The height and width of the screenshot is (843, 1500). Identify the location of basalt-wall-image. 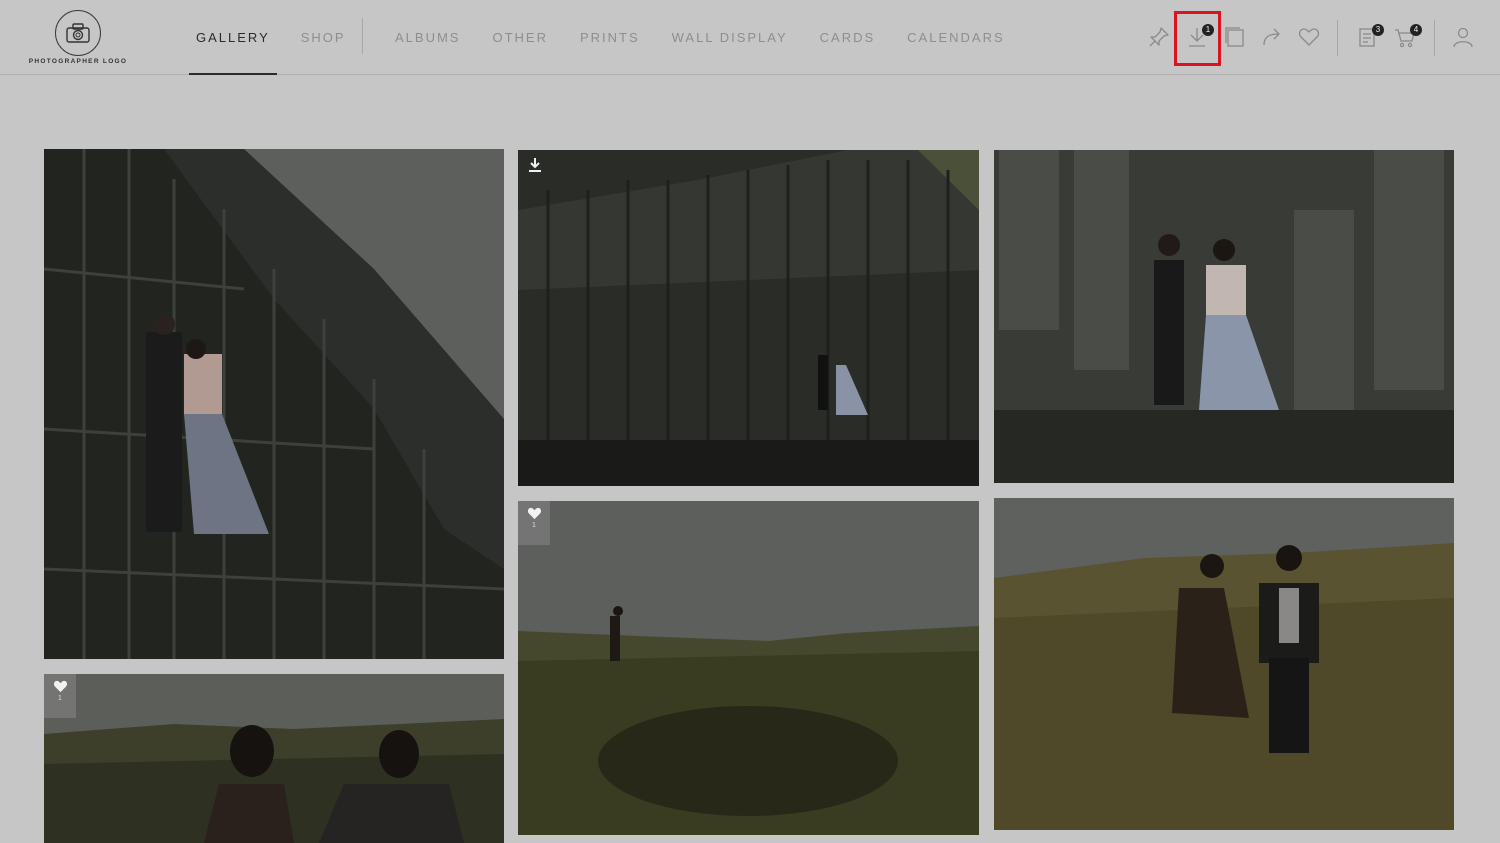
(748, 318).